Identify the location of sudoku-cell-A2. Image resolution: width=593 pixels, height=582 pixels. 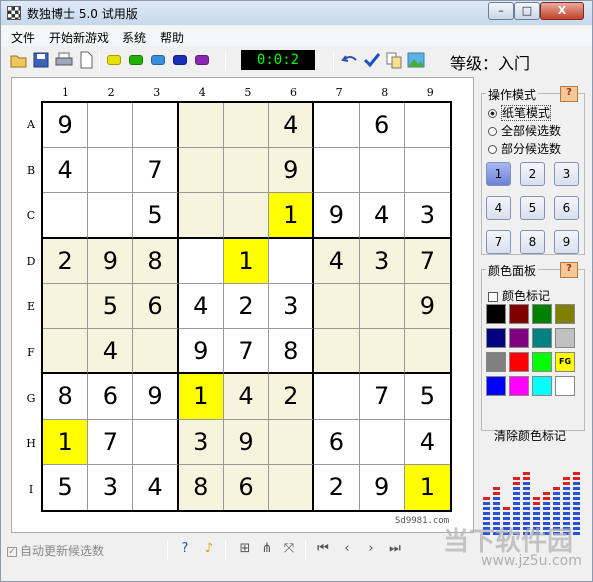
(111, 126).